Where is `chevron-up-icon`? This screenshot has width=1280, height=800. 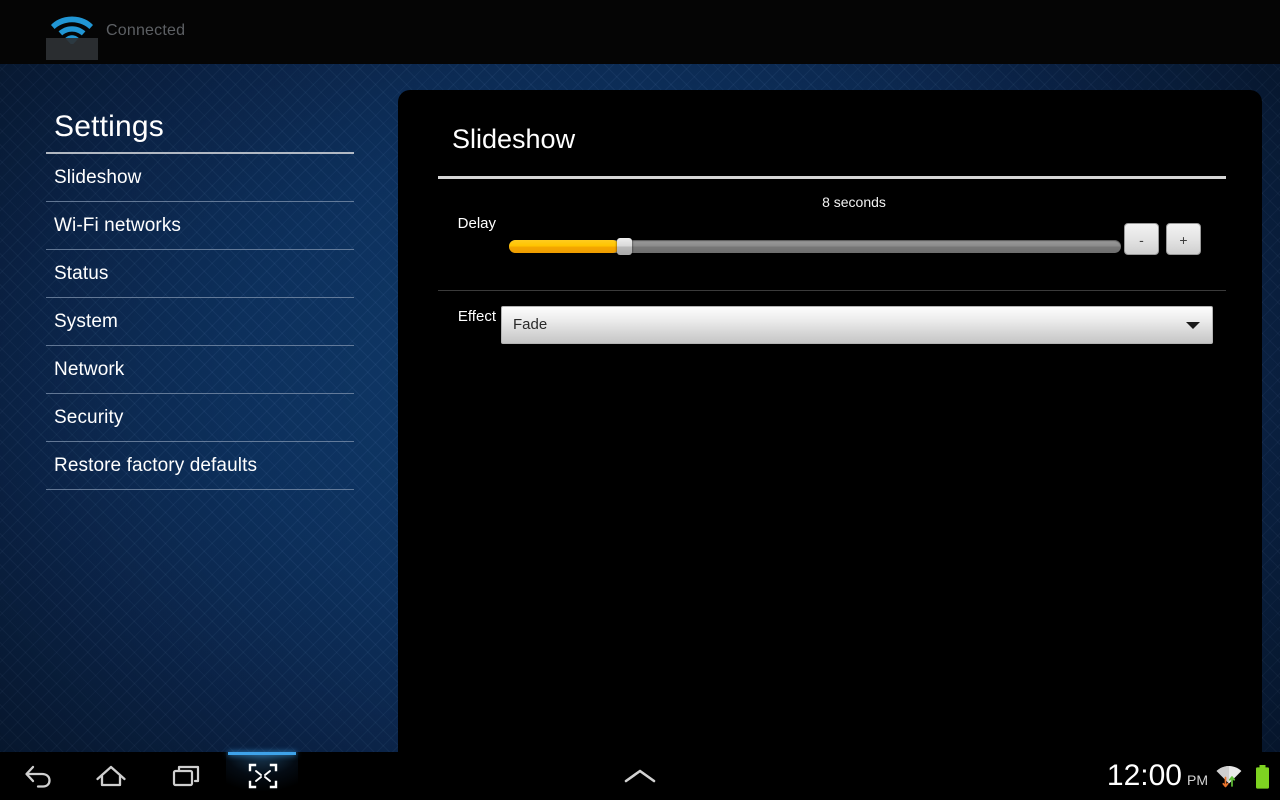 chevron-up-icon is located at coordinates (640, 776).